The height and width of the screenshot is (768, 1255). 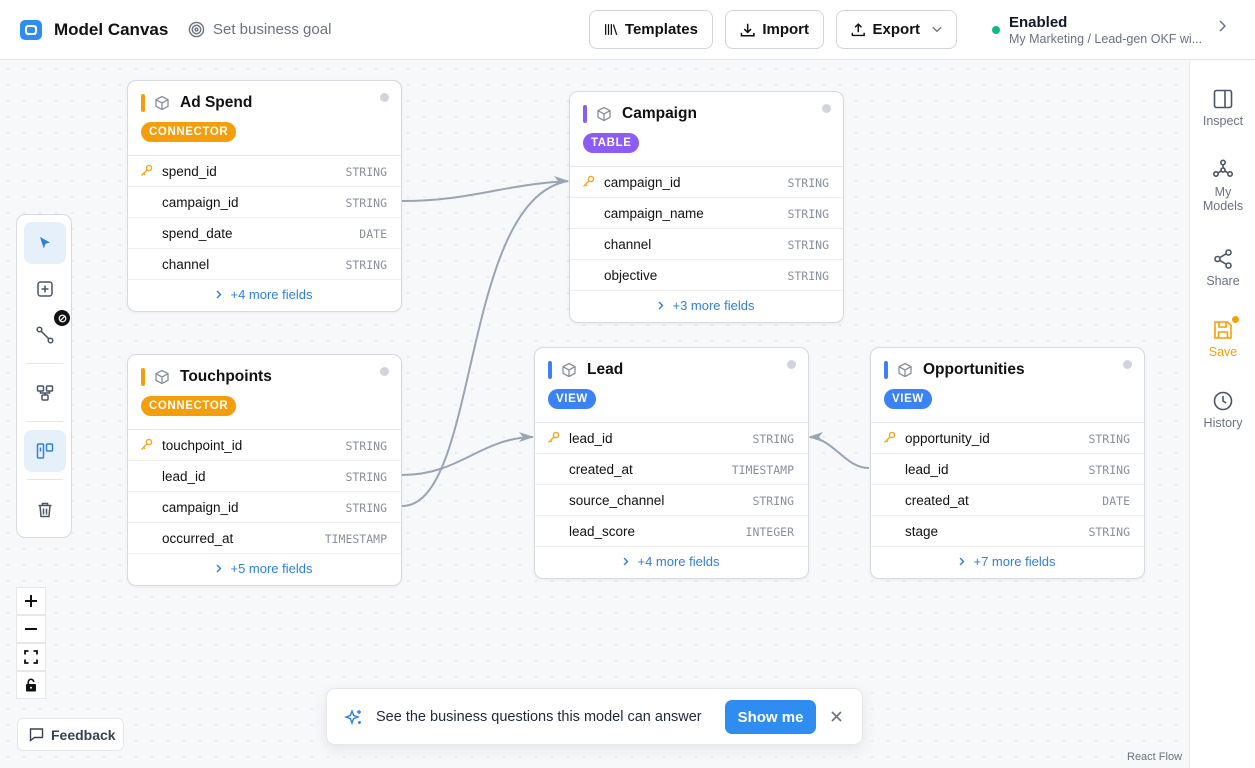 I want to click on connection-icon, so click(x=45, y=335).